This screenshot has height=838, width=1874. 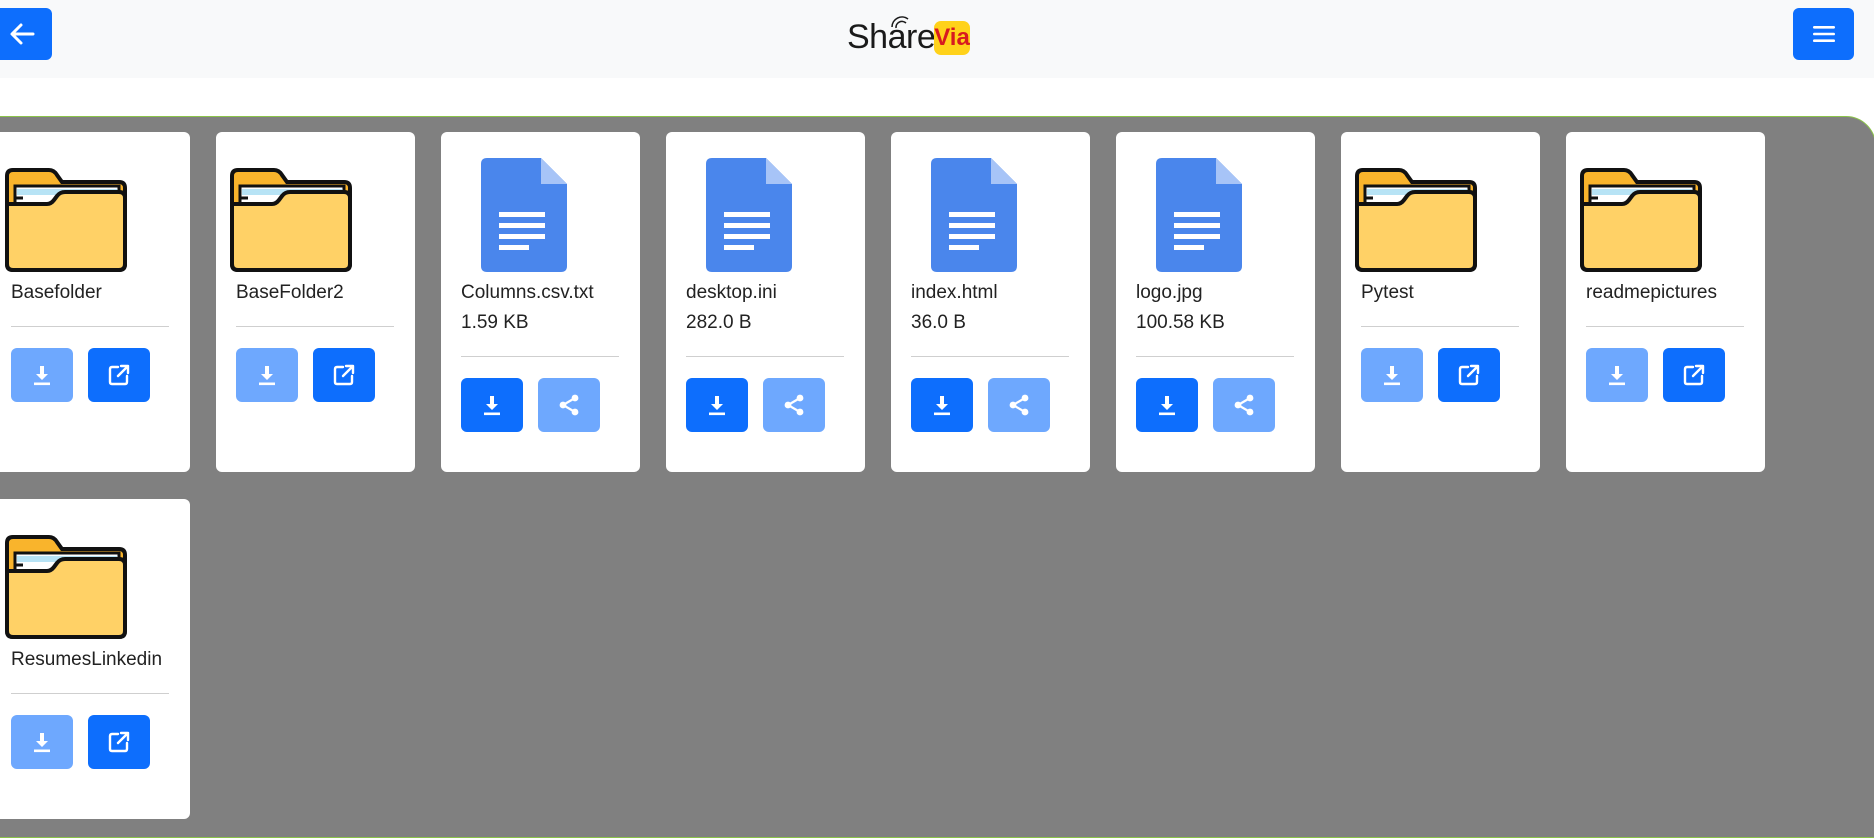 What do you see at coordinates (1180, 322) in the screenshot?
I see `file-size: 100.58 KB` at bounding box center [1180, 322].